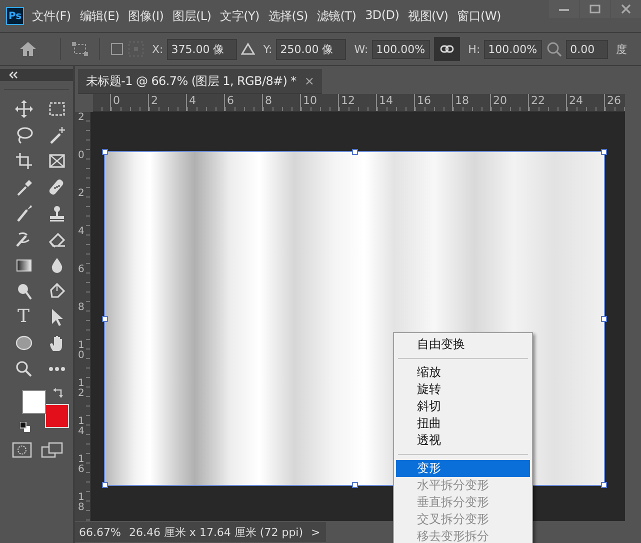  I want to click on screen-mode-icon, so click(51, 450).